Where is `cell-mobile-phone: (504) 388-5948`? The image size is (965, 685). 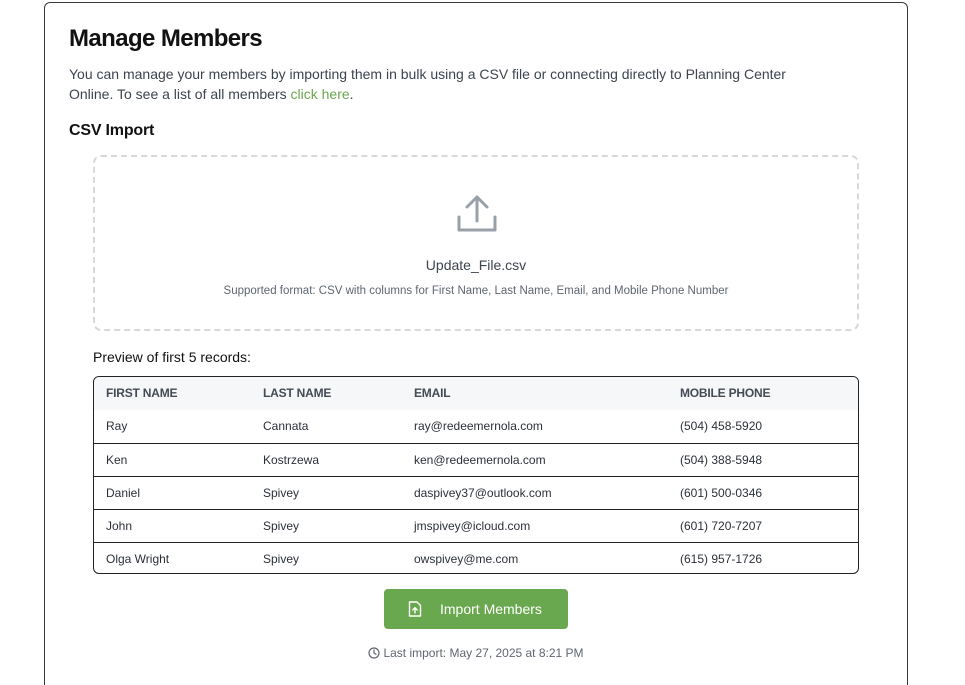 cell-mobile-phone: (504) 388-5948 is located at coordinates (721, 460).